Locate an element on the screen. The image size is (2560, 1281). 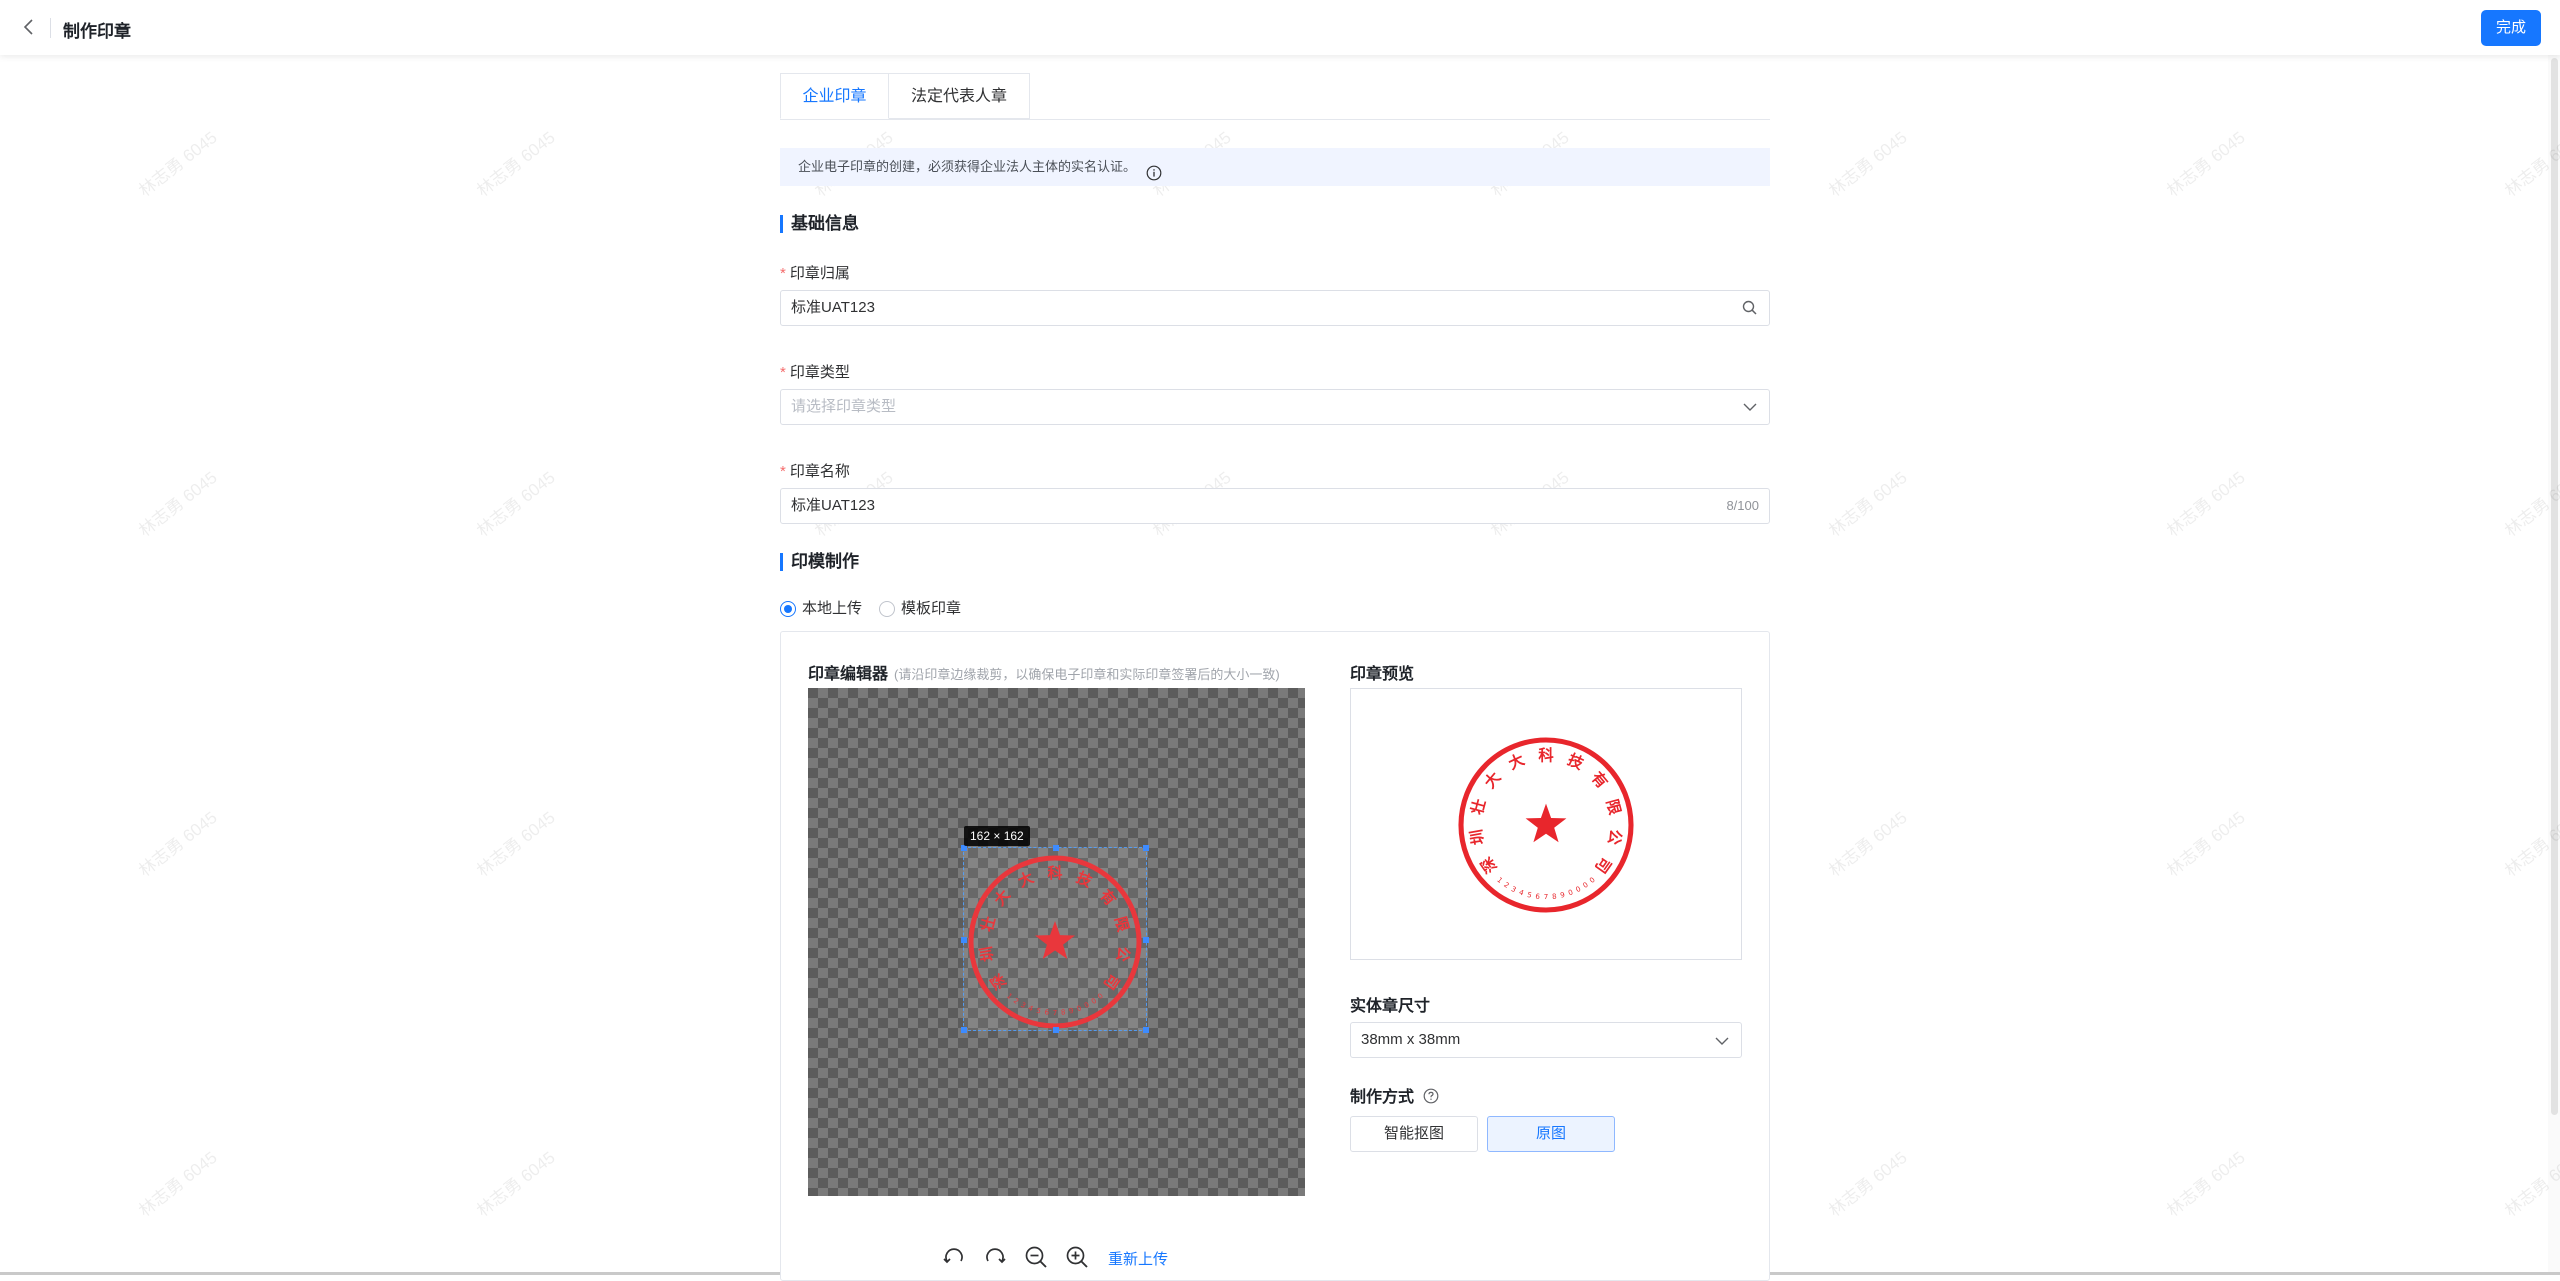
stamp-char: 技 is located at coordinates (1576, 761).